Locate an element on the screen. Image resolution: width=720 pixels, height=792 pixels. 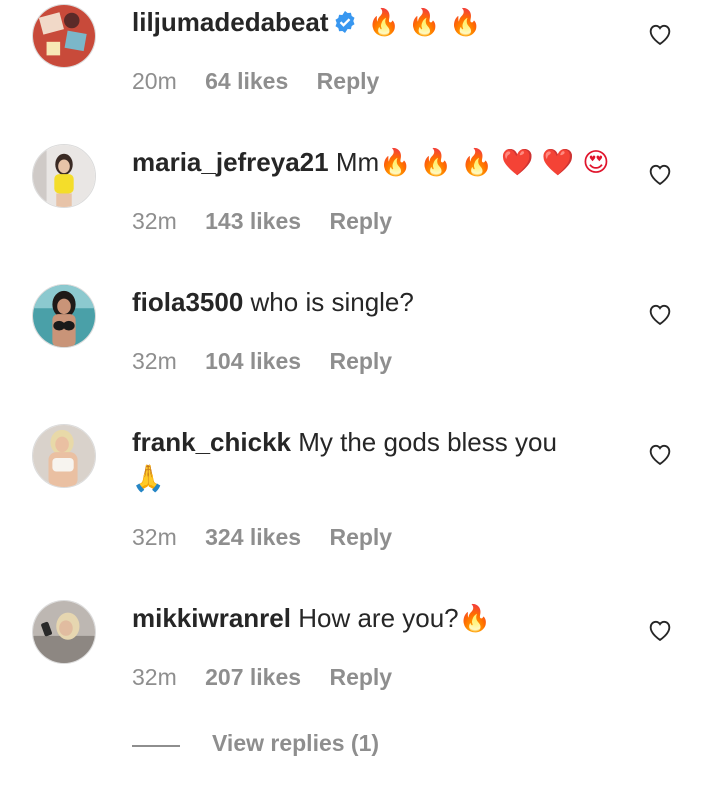
view-replies-label: View replies (1) is located at coordinates (295, 743).